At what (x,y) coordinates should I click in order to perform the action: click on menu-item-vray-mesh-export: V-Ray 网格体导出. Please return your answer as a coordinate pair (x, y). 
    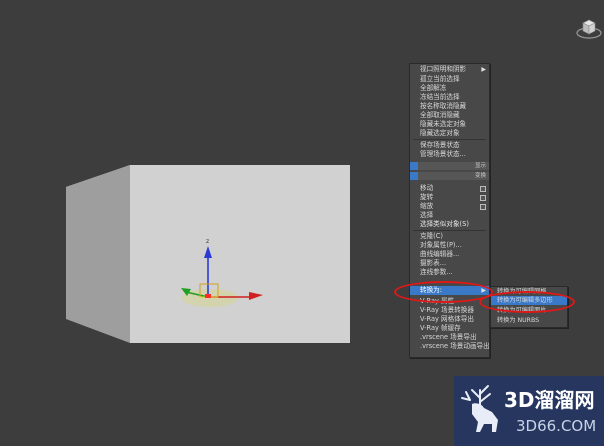
    Looking at the image, I should click on (449, 319).